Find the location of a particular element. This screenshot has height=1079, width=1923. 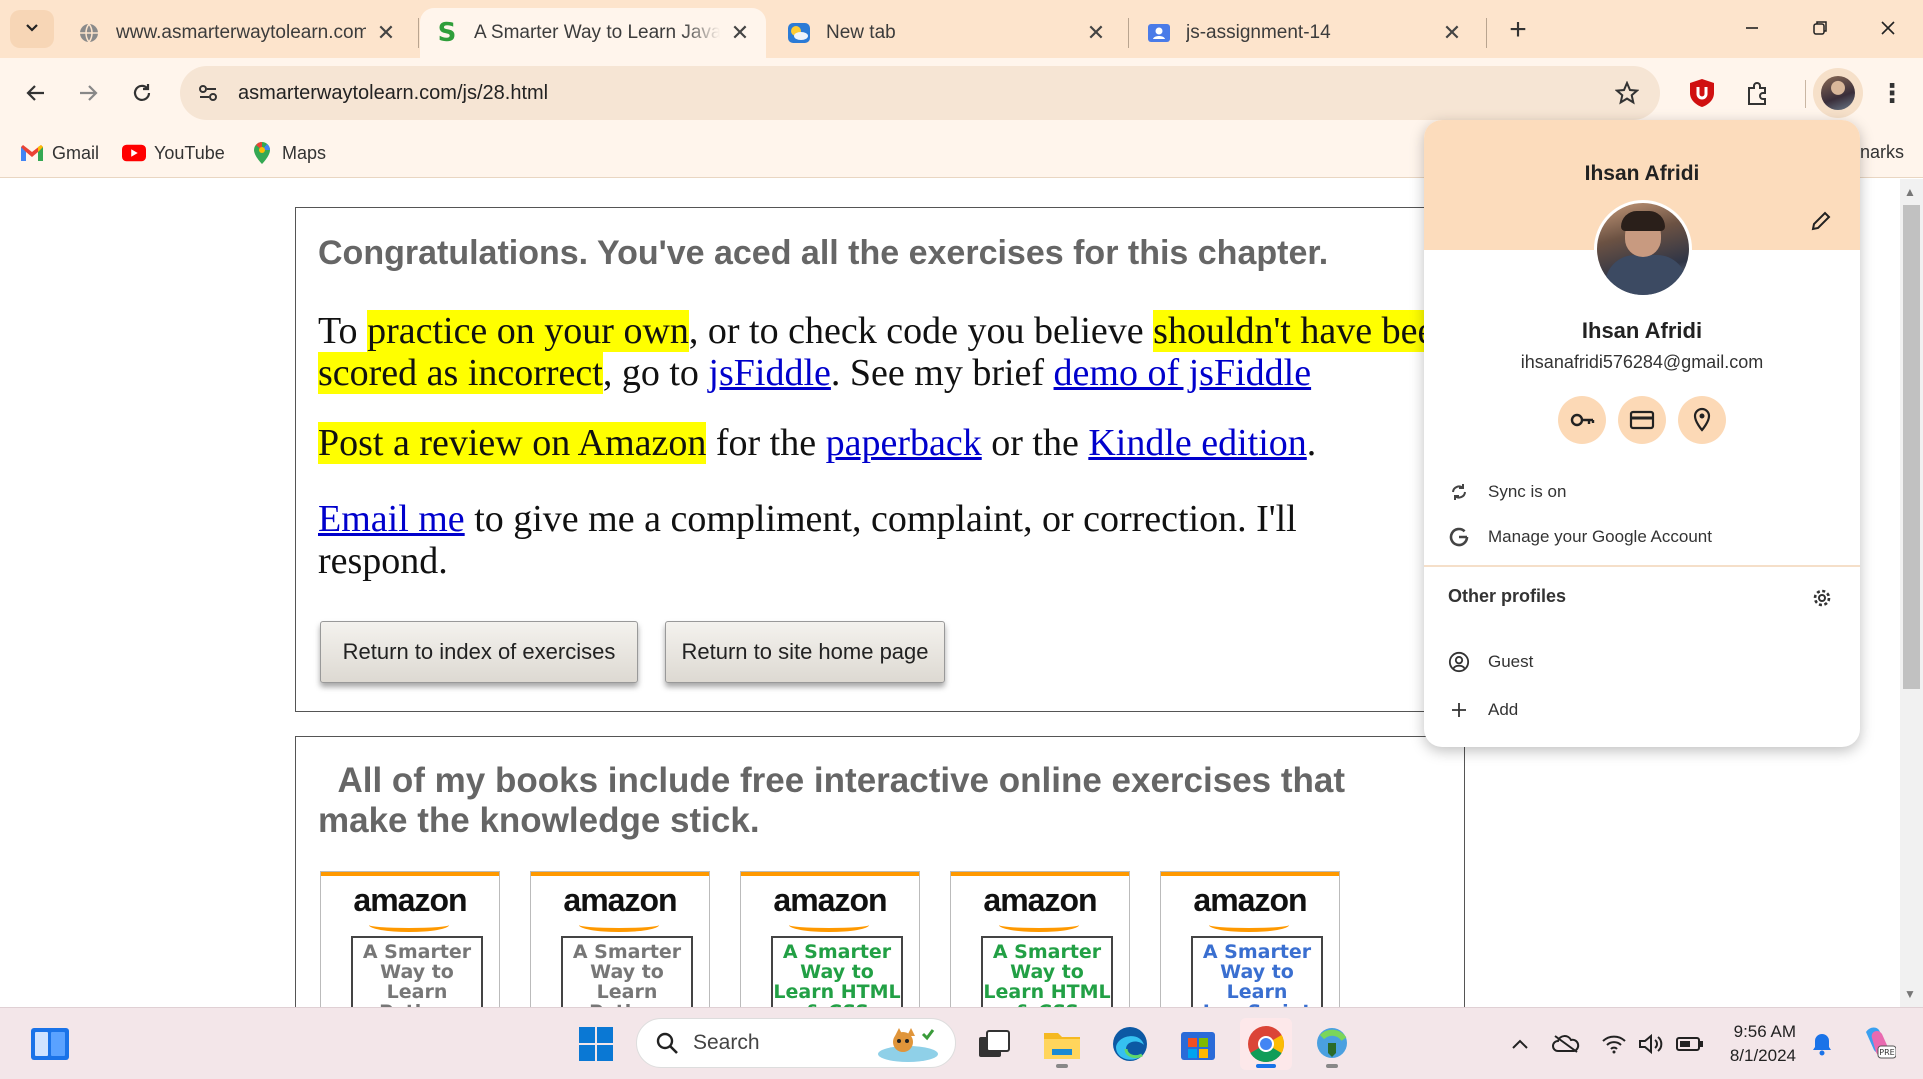

notification-bell-icon is located at coordinates (1822, 1044).